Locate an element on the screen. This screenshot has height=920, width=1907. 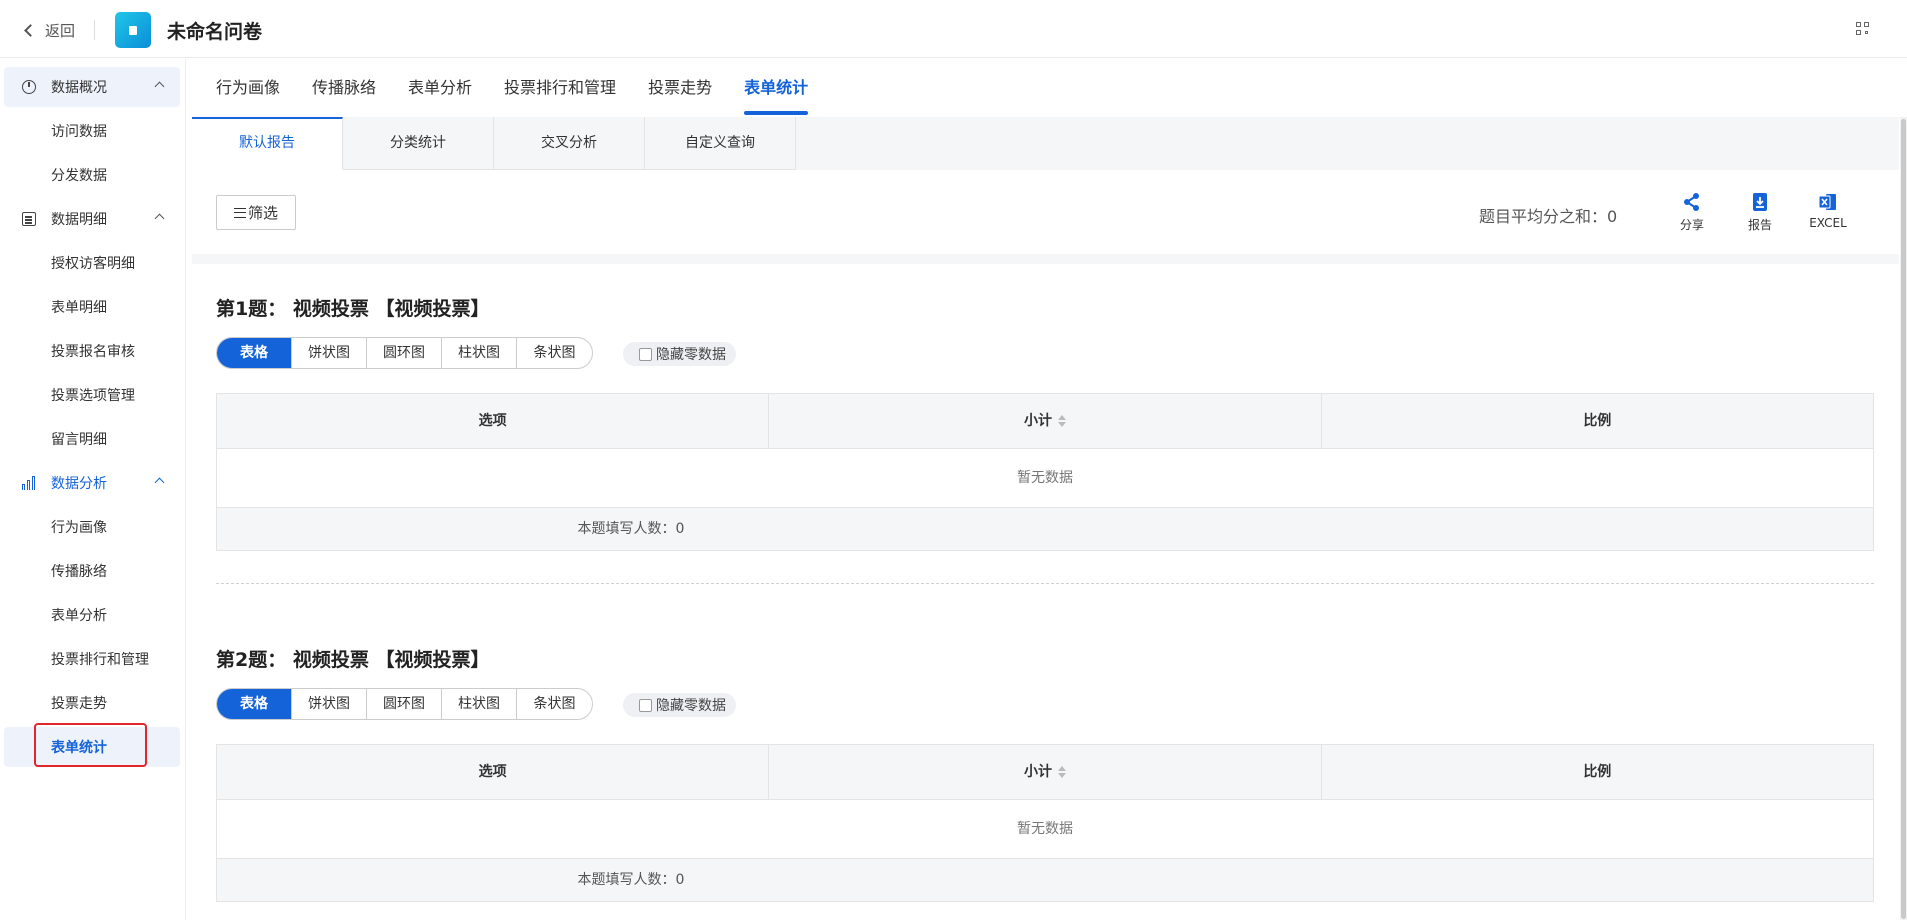
question-title: 第2题： 视频投票 【视频投票】 is located at coordinates (353, 660).